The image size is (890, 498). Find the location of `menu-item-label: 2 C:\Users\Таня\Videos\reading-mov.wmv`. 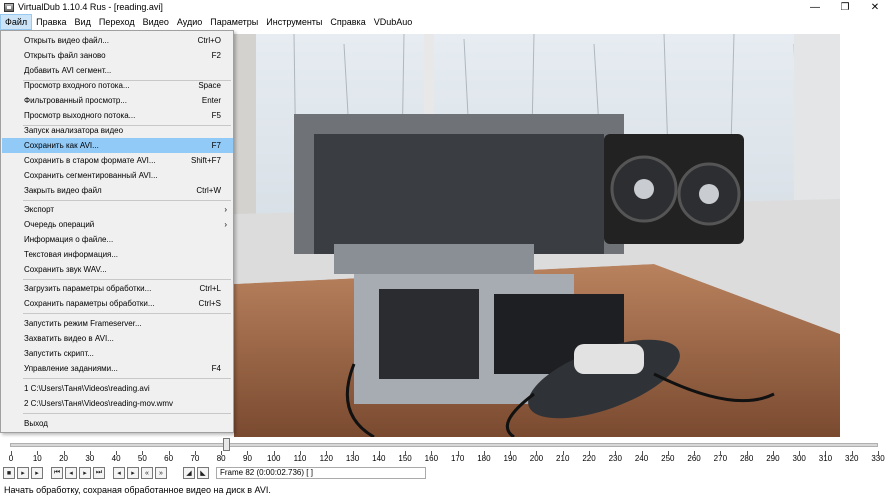

menu-item-label: 2 C:\Users\Таня\Videos\reading-mov.wmv is located at coordinates (99, 403).